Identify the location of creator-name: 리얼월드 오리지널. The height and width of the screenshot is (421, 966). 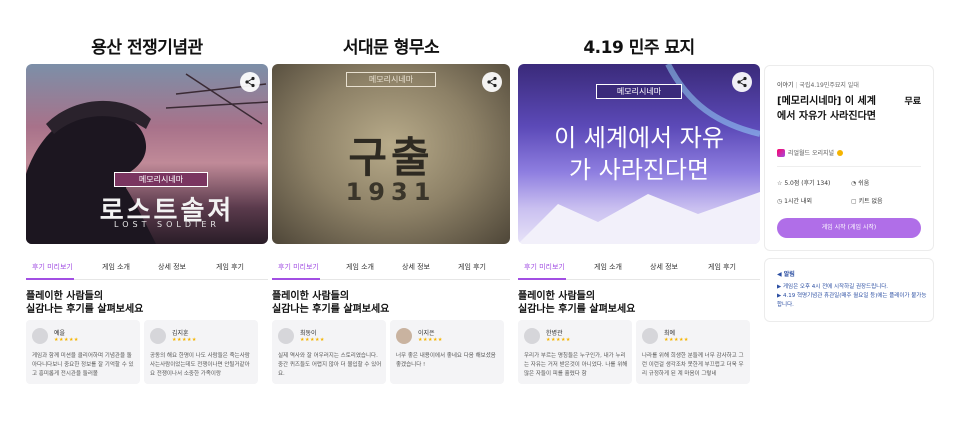
(811, 153).